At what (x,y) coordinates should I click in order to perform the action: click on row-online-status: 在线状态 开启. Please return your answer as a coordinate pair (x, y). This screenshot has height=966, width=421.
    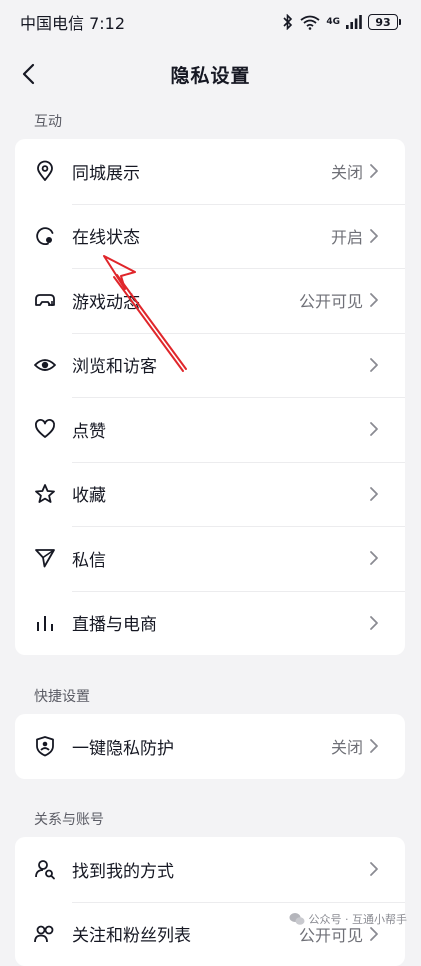
    Looking at the image, I should click on (210, 236).